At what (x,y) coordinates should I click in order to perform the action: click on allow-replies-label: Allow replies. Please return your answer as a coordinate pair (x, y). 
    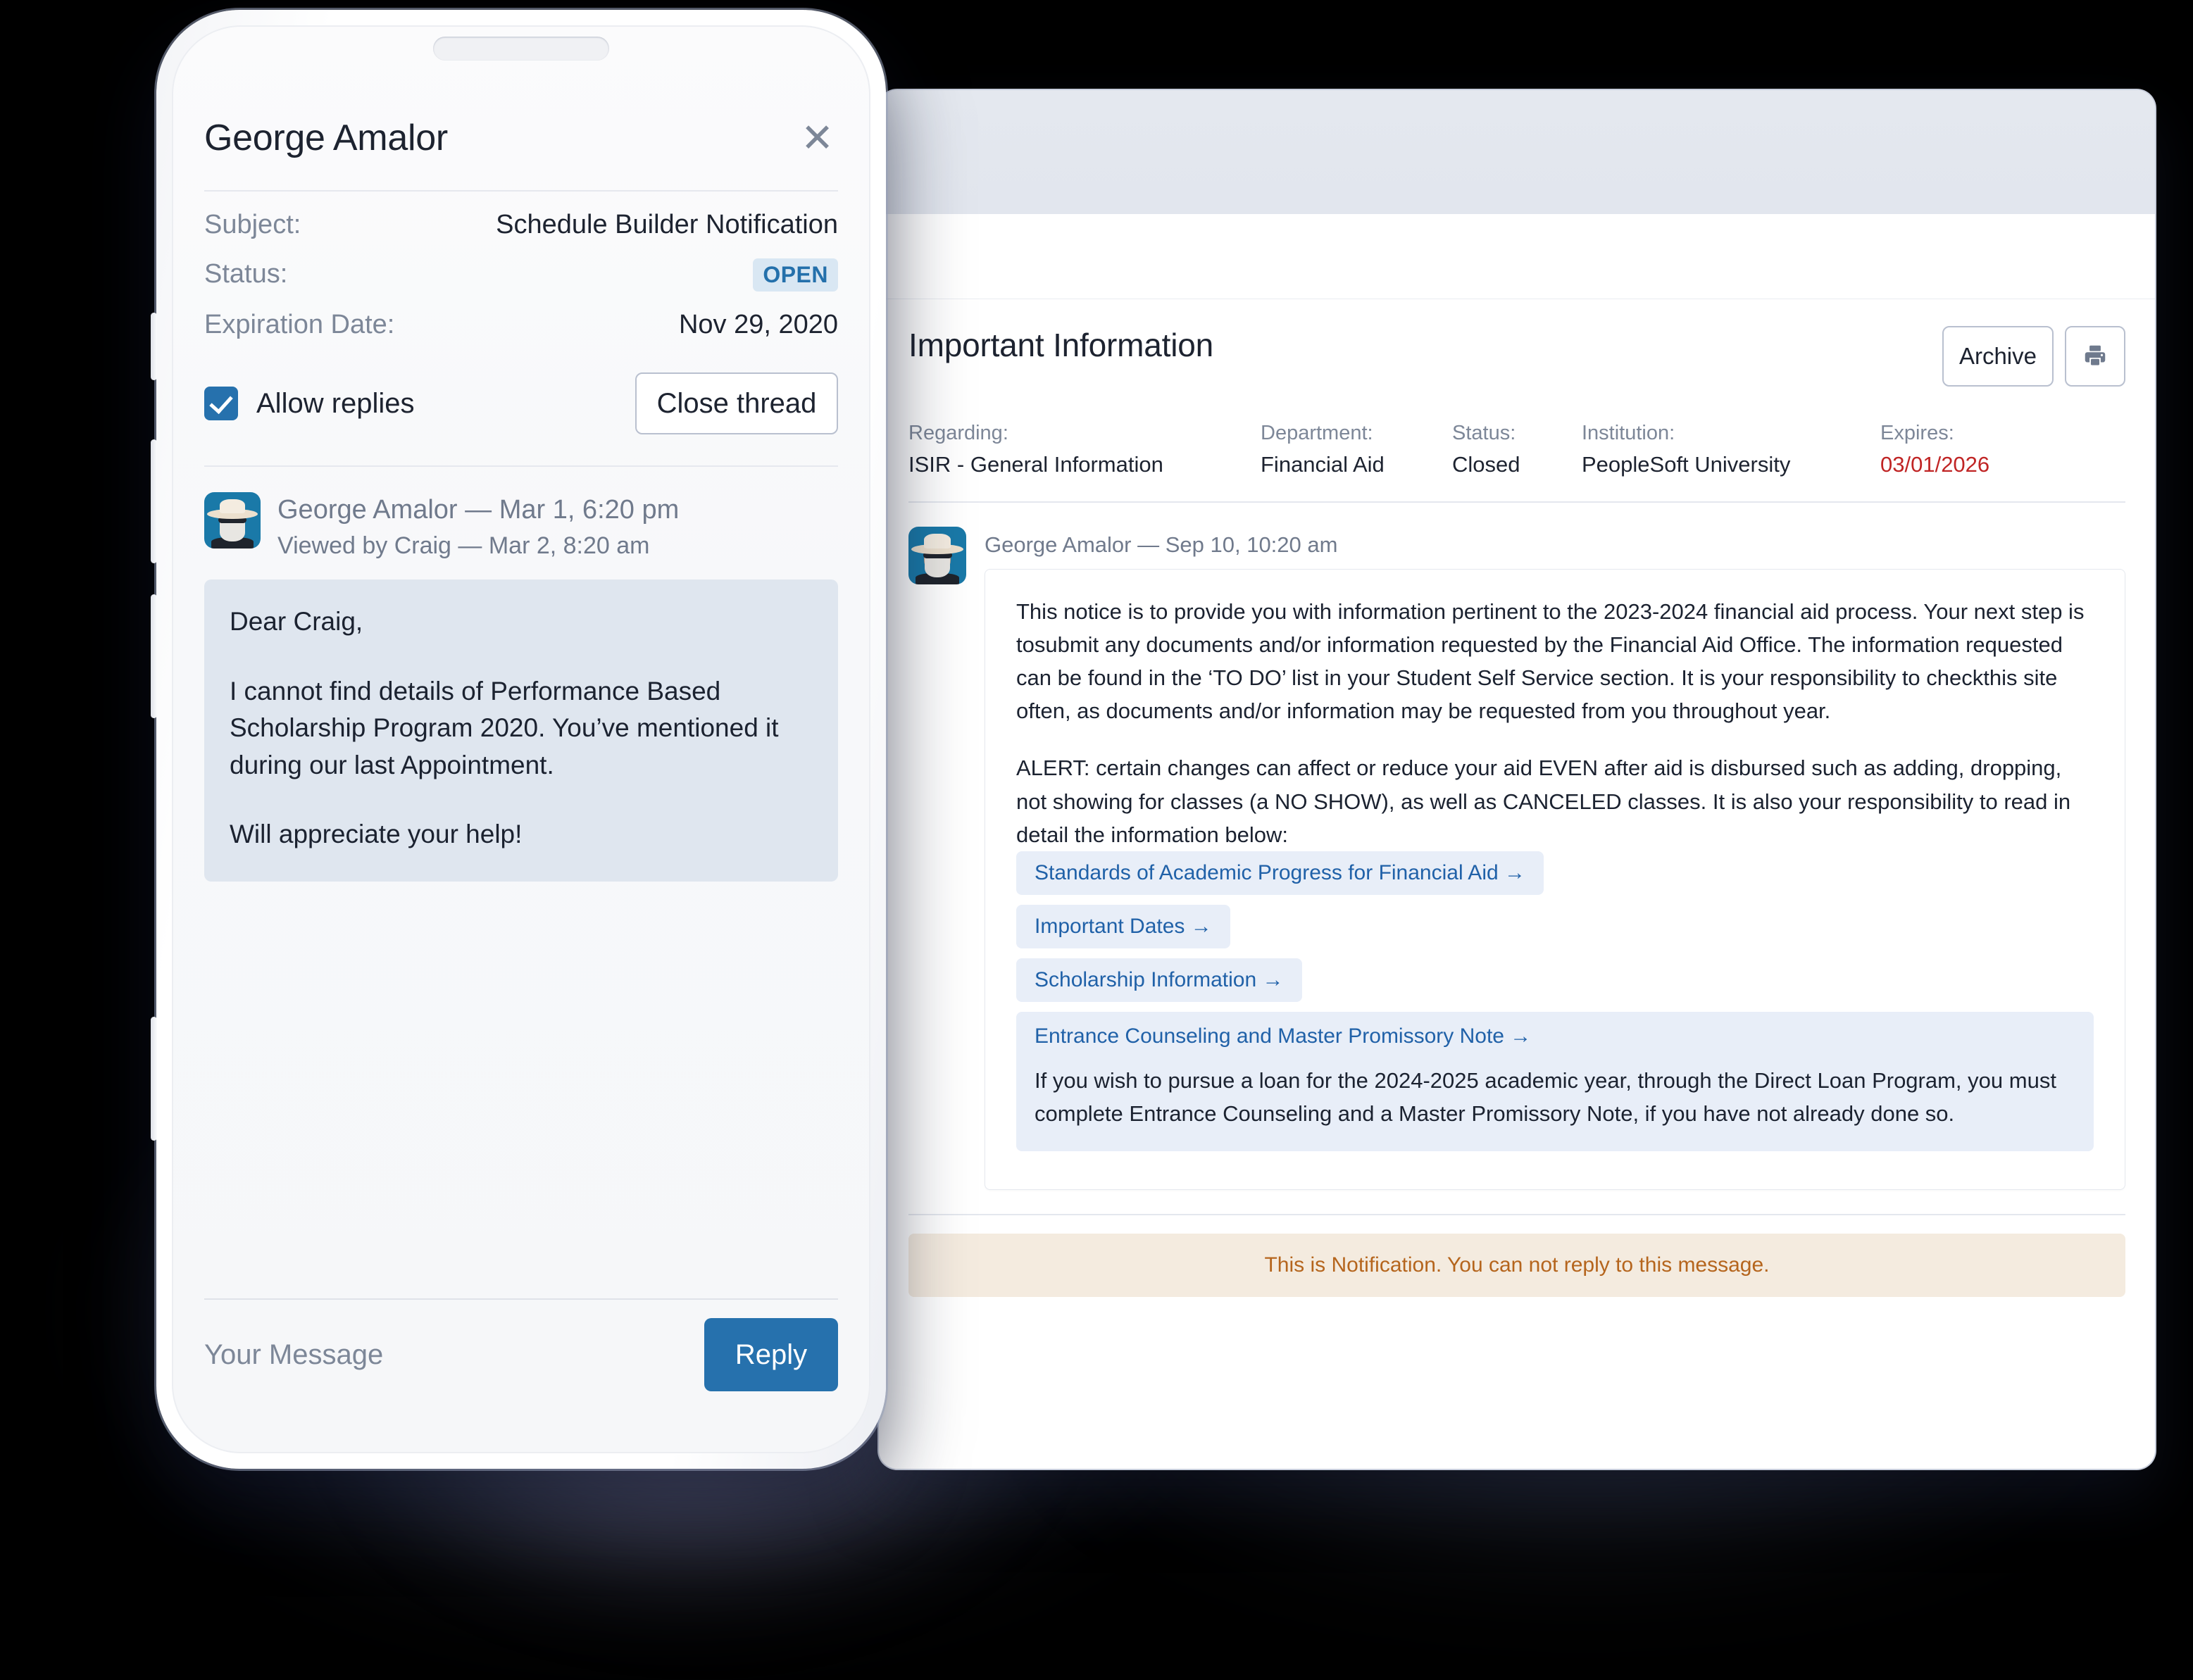
    Looking at the image, I should click on (335, 403).